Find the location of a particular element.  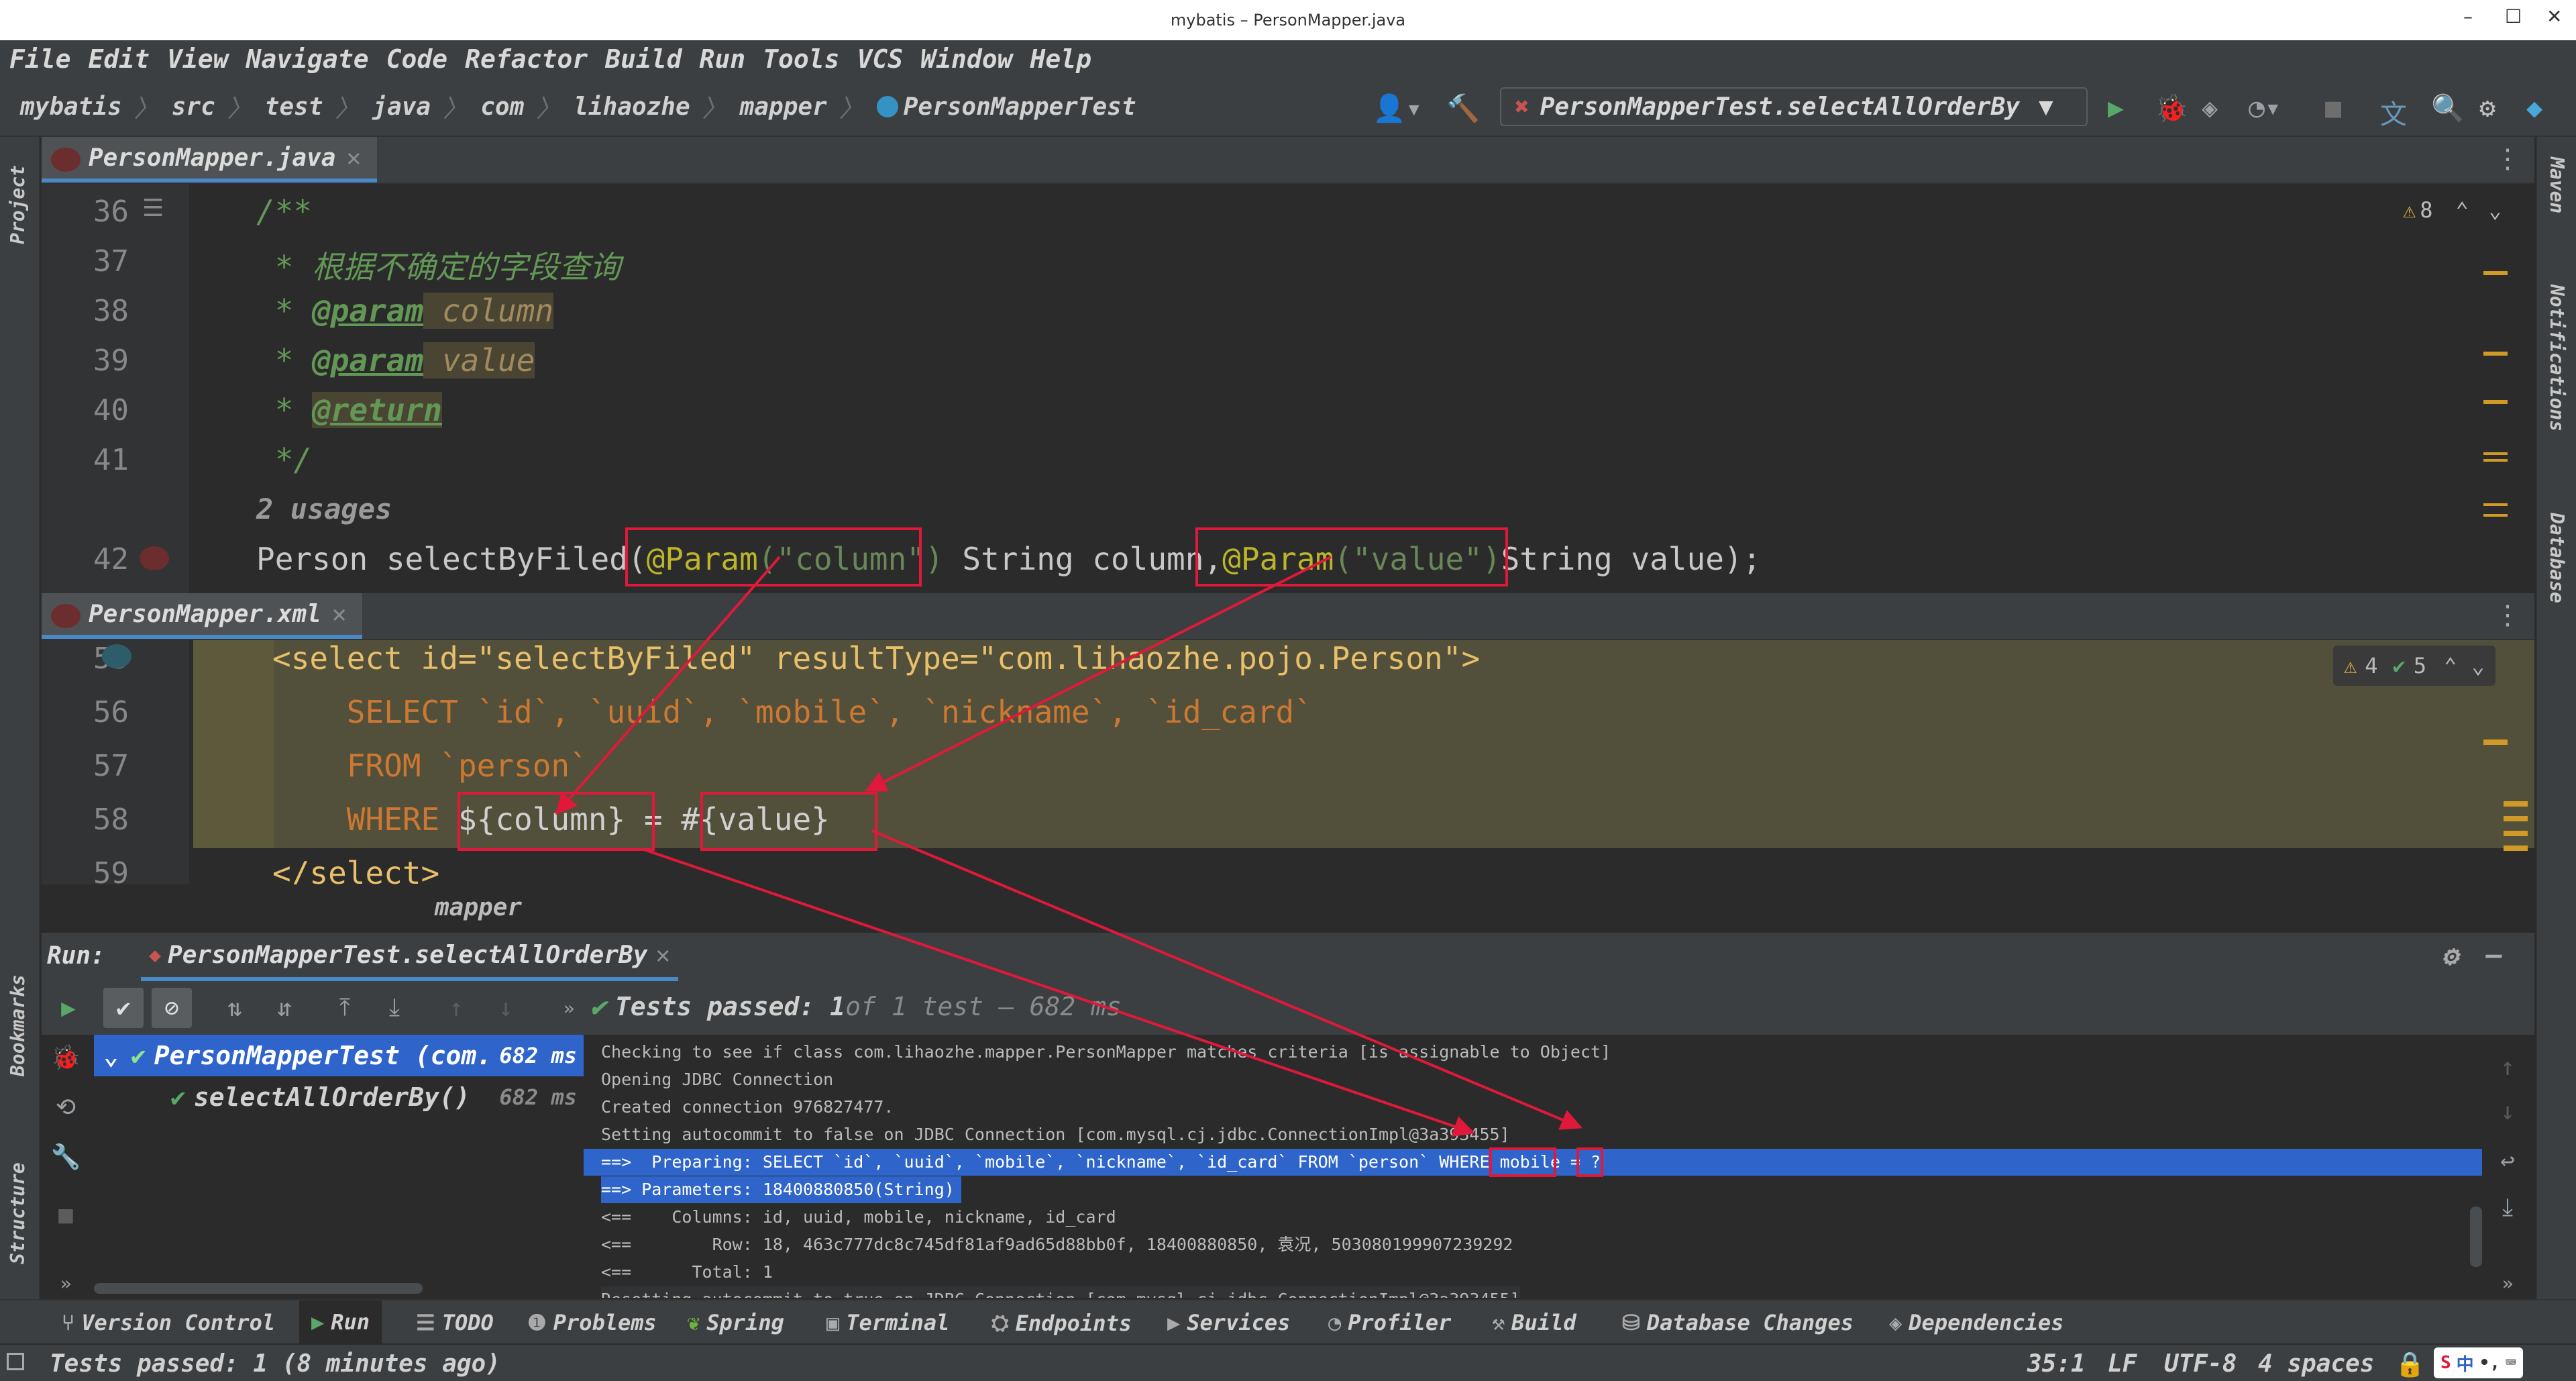

debug-run-icon: 🐞 is located at coordinates (66, 1057).